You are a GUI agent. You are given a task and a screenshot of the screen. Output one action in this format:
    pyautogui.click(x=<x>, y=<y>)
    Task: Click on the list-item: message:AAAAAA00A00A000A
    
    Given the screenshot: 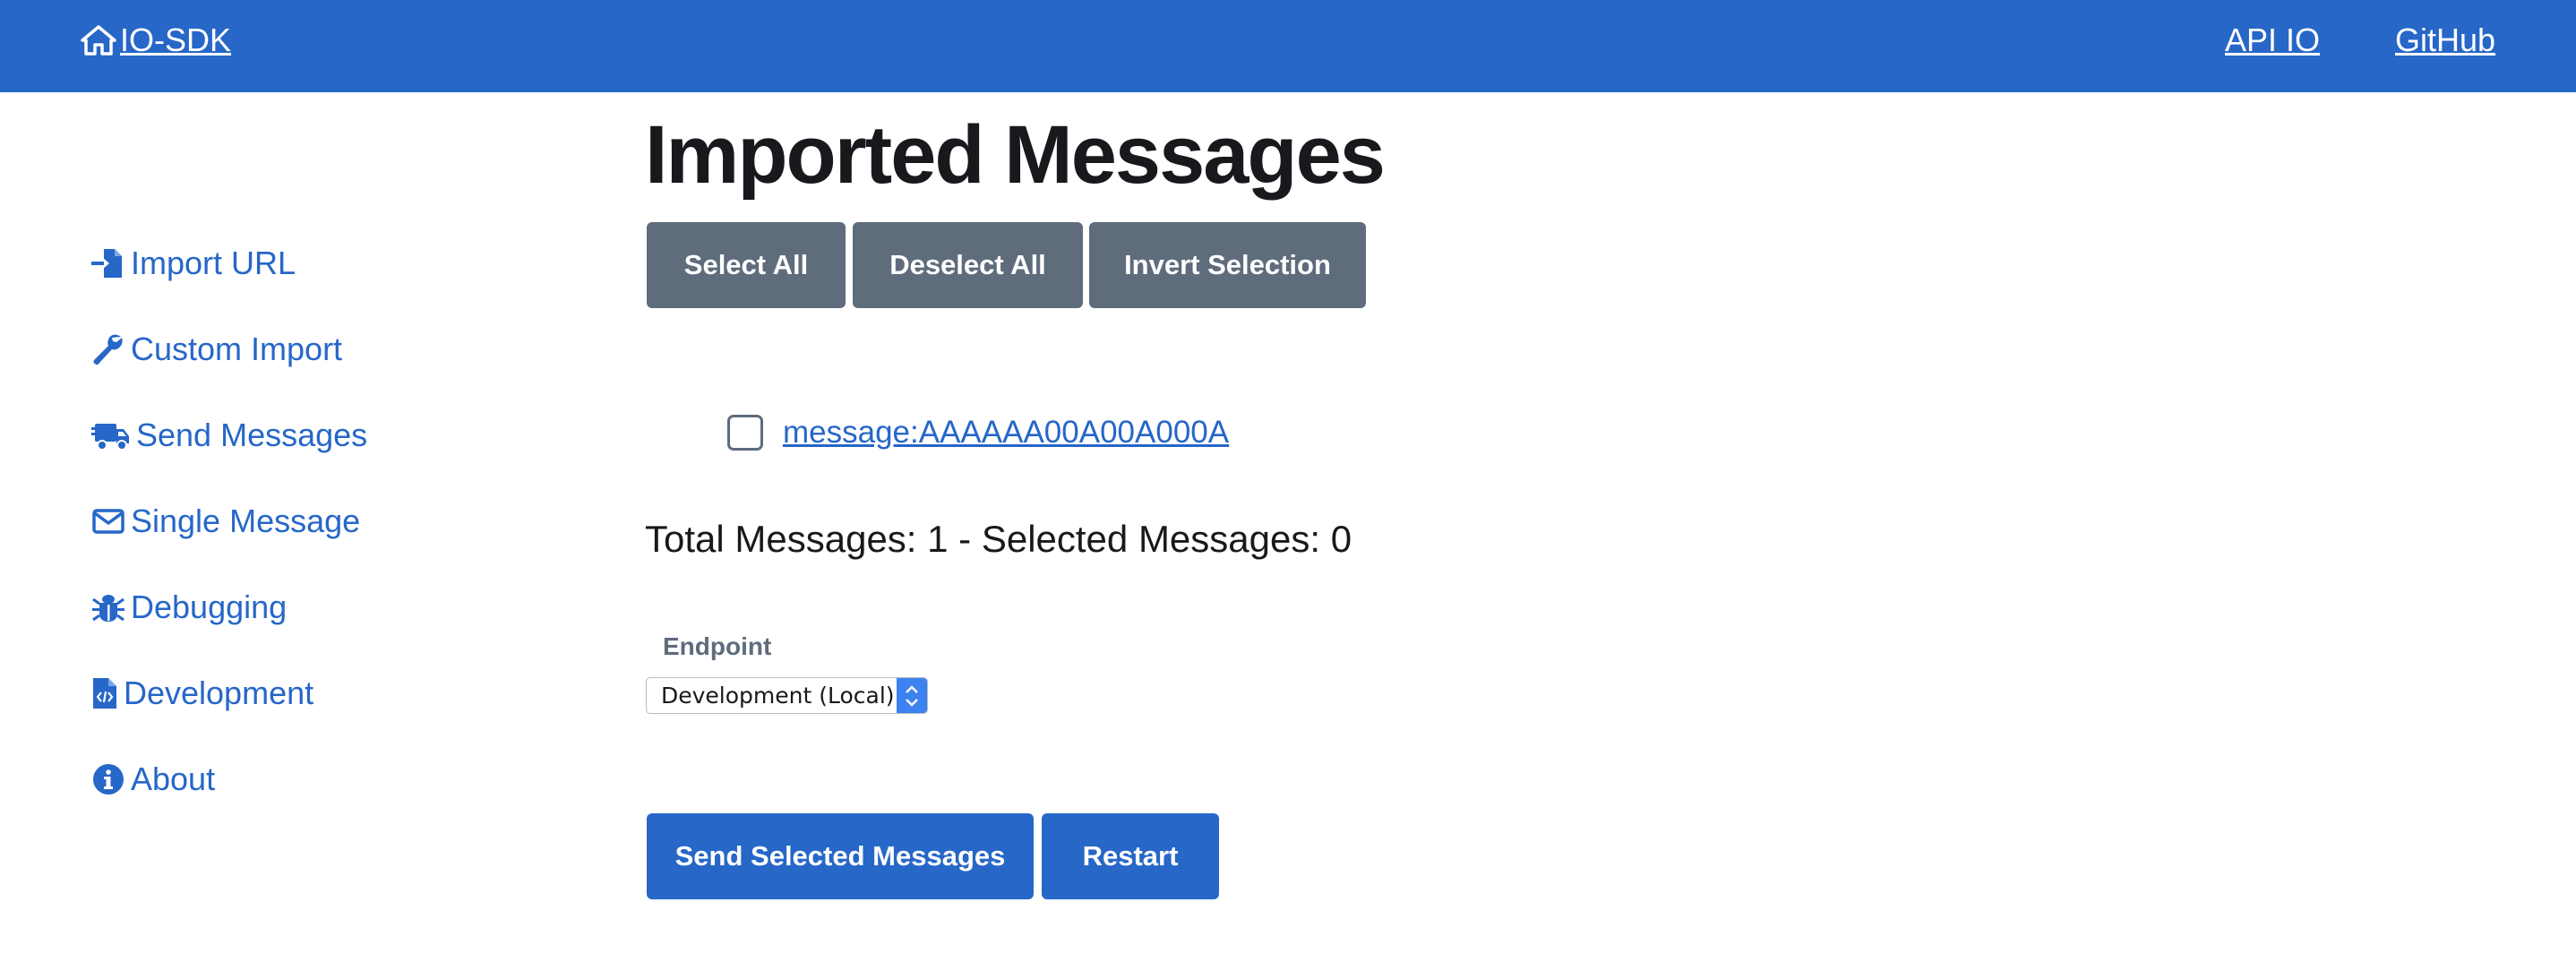 What is the action you would take?
    pyautogui.click(x=978, y=433)
    